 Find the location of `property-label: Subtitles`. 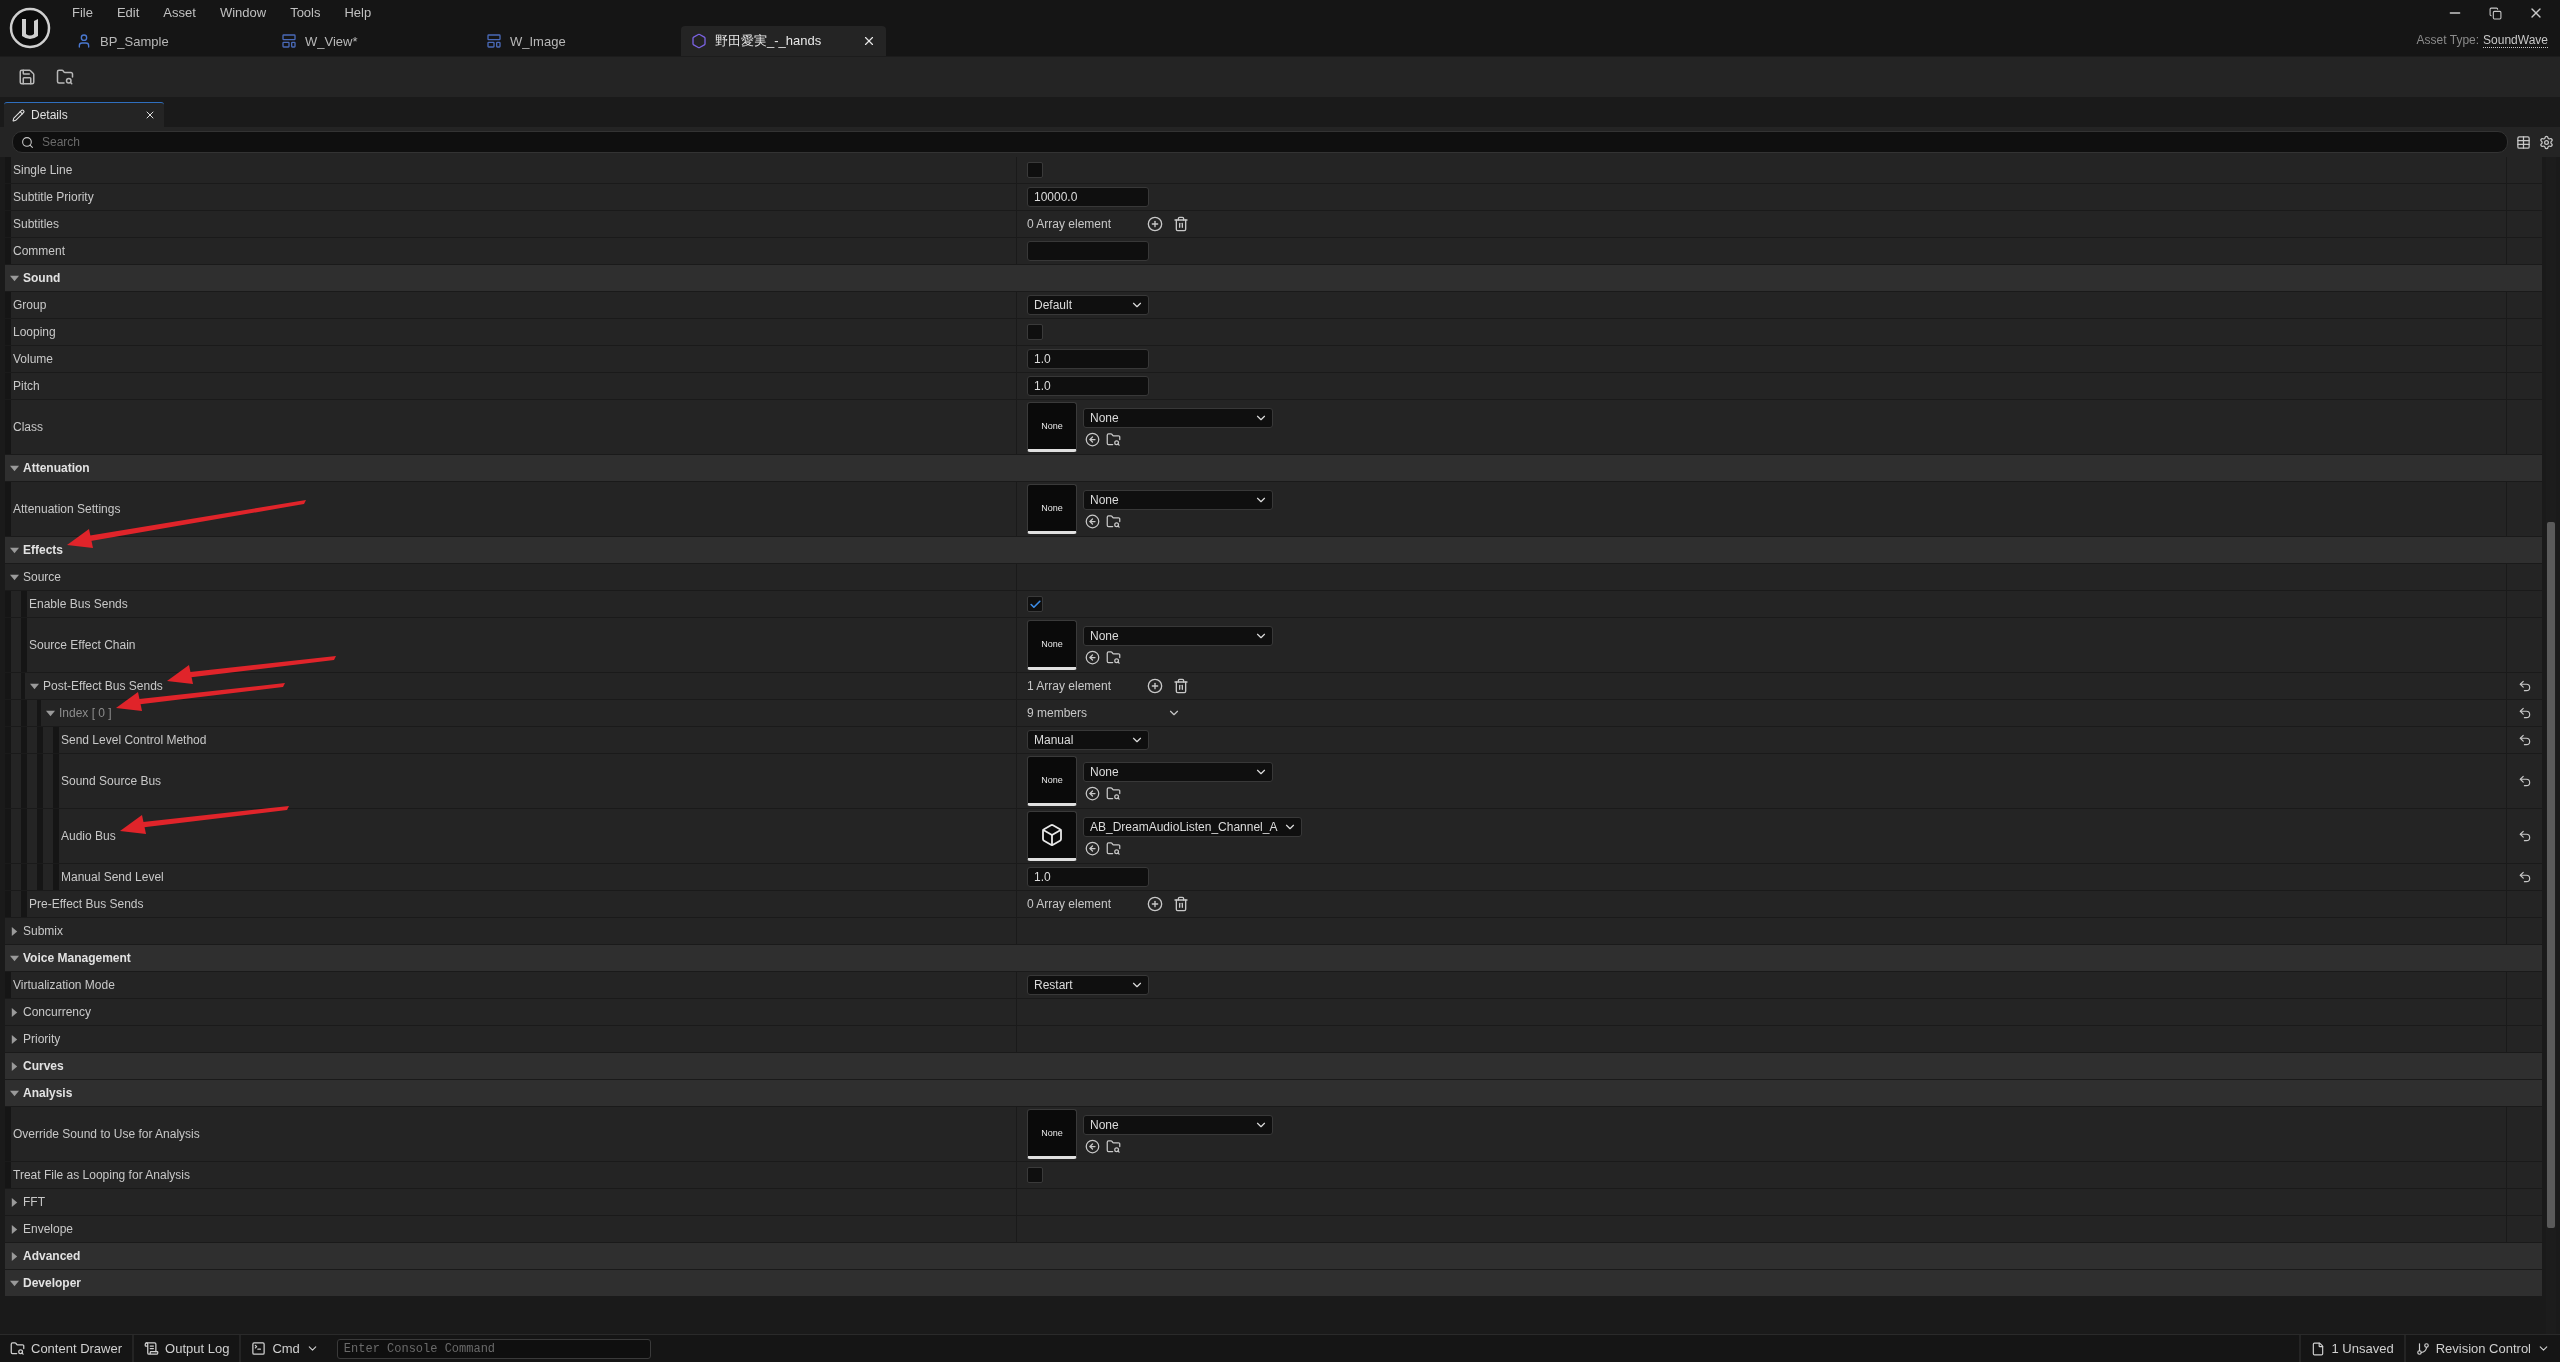

property-label: Subtitles is located at coordinates (36, 224).